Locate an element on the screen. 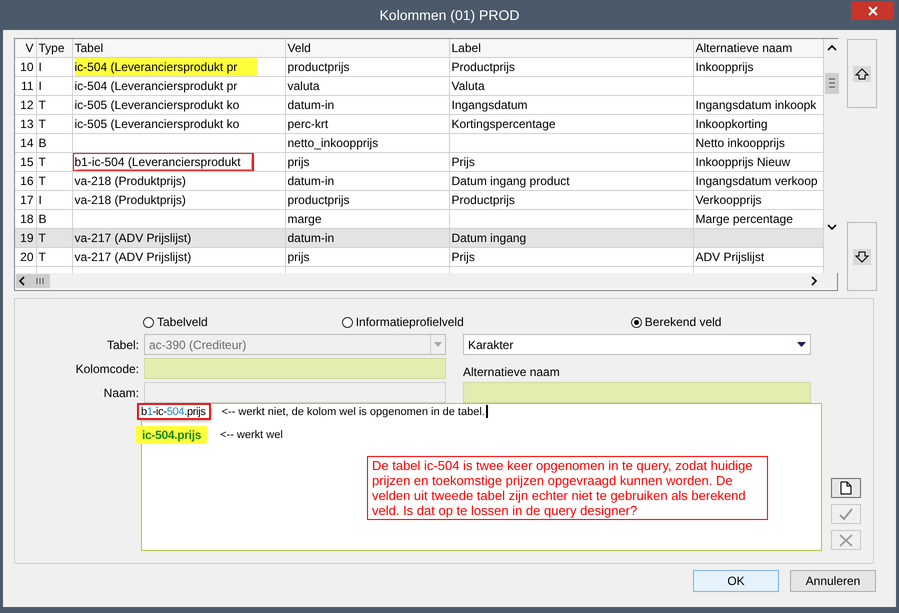 This screenshot has width=899, height=613. table-cell: netto_inkoopprijs is located at coordinates (333, 143).